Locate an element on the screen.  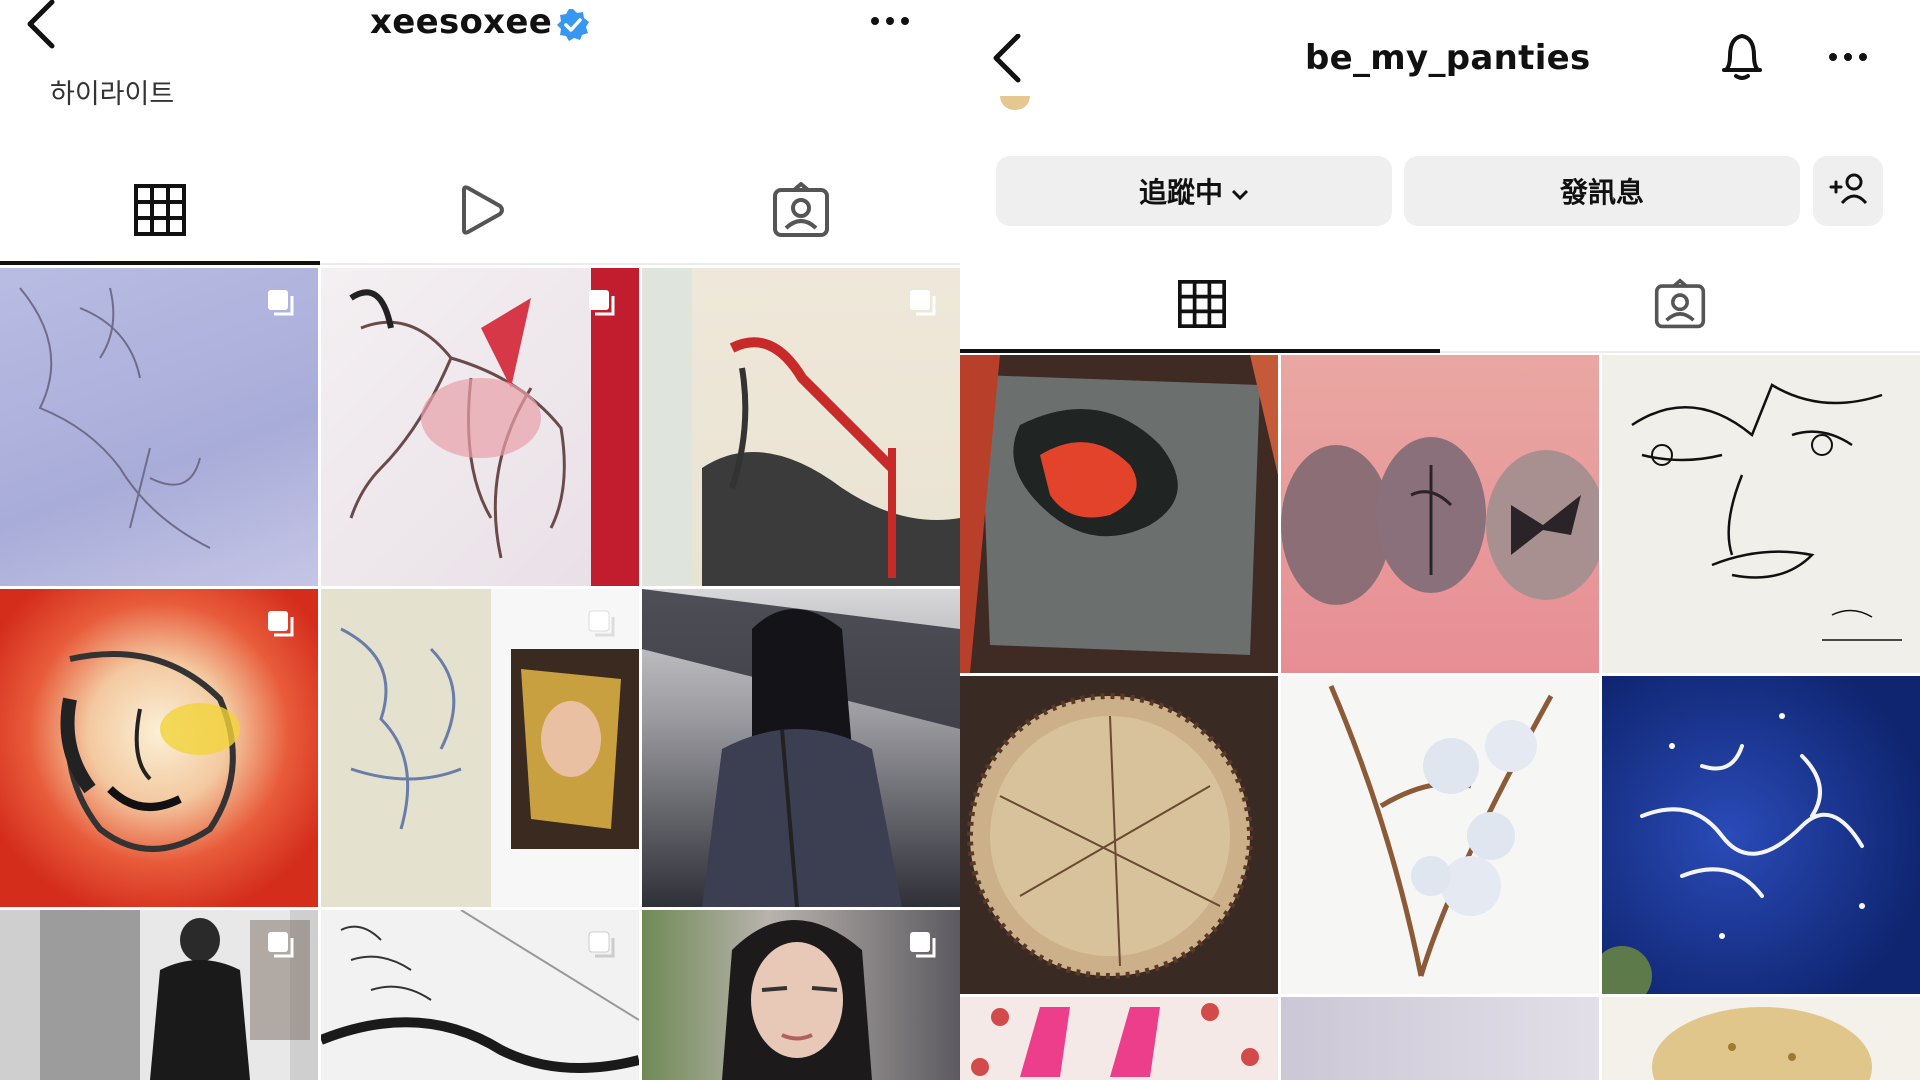
add-person-icon is located at coordinates (1848, 191).